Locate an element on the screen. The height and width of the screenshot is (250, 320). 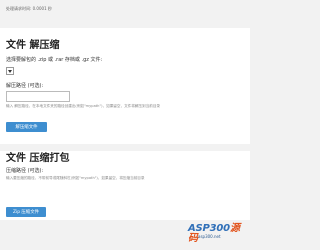
compress-title: 文件 压缩打包 is located at coordinates (38, 158).